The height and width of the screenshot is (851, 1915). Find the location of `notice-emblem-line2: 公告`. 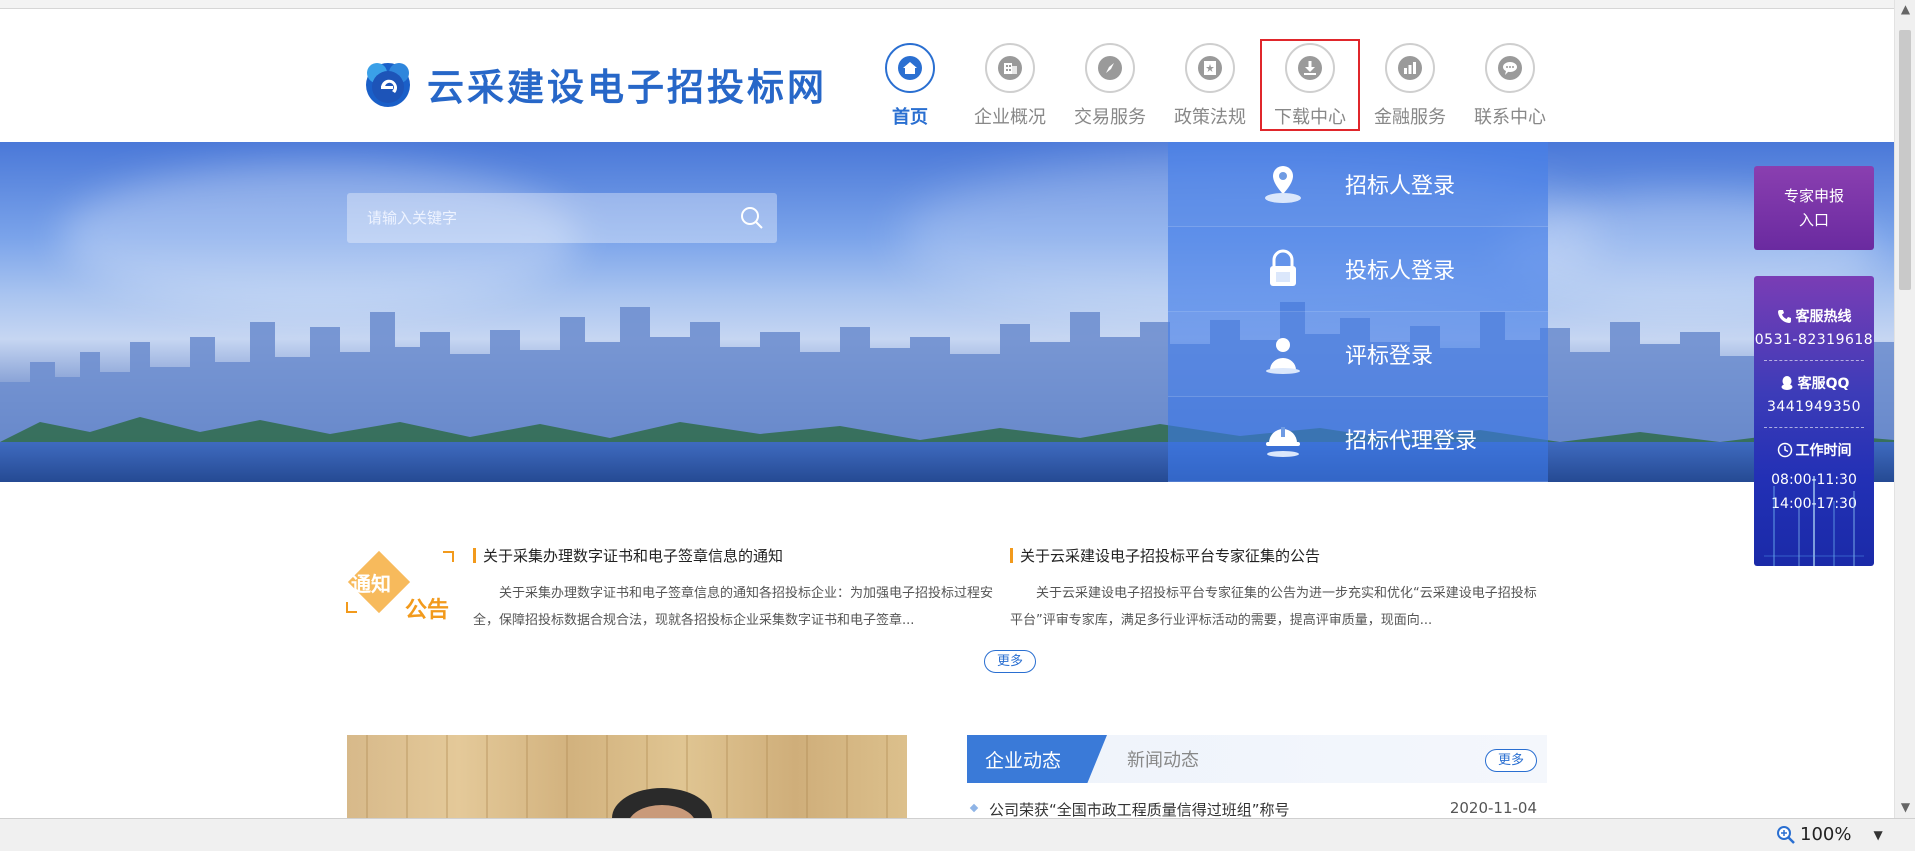

notice-emblem-line2: 公告 is located at coordinates (427, 610).